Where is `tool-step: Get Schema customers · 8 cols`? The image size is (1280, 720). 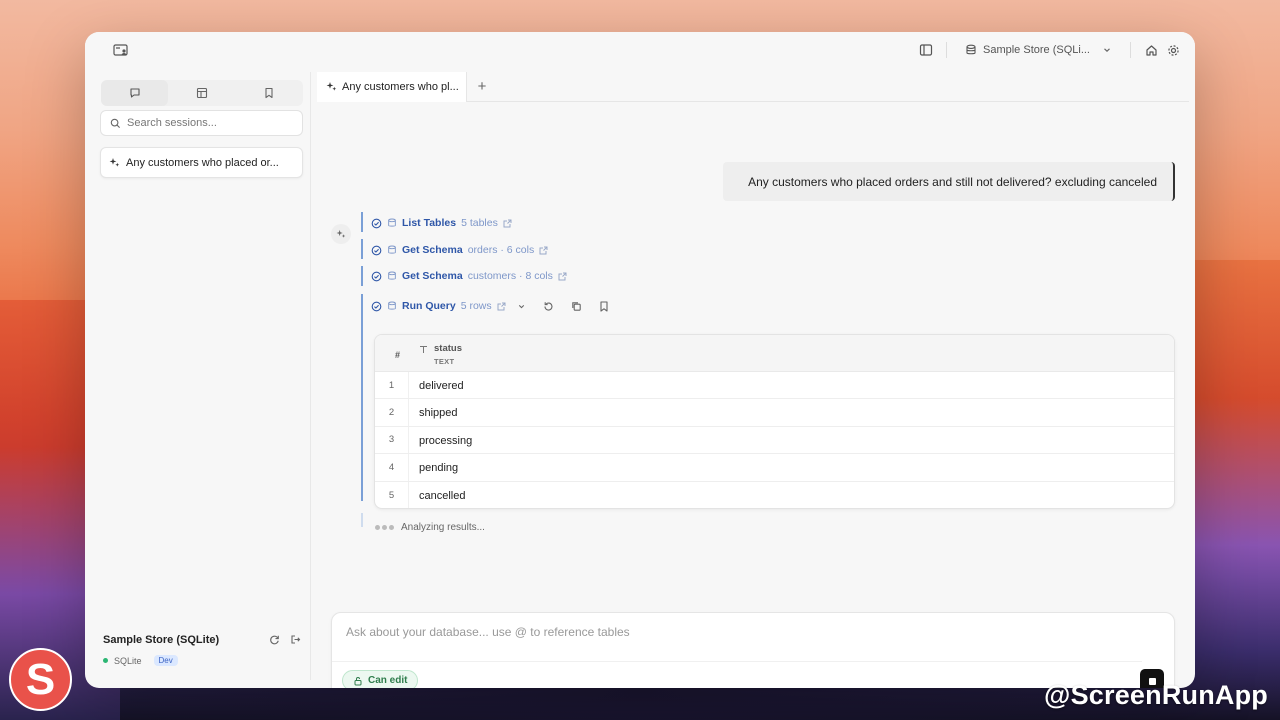
tool-step: Get Schema customers · 8 cols is located at coordinates (469, 276).